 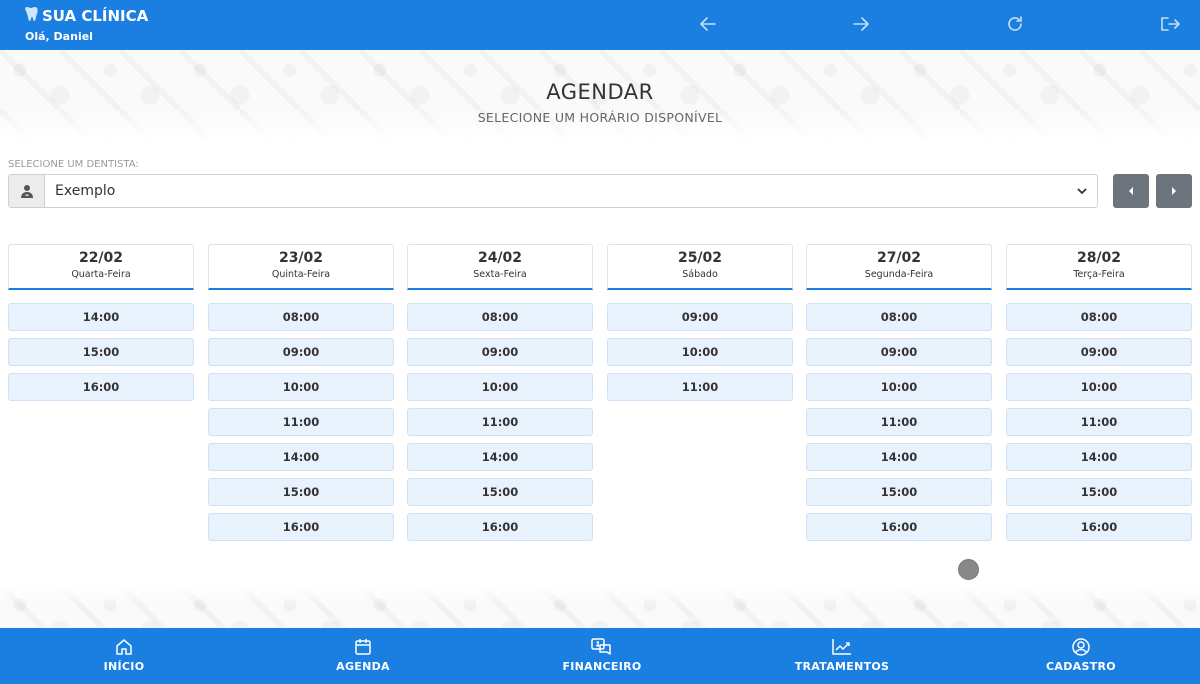 What do you see at coordinates (899, 267) in the screenshot?
I see `day-header: 27/02 Segunda-Feira` at bounding box center [899, 267].